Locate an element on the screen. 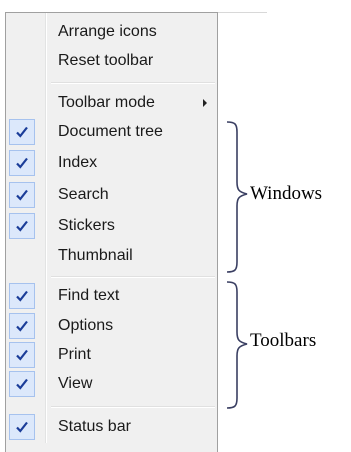 This screenshot has width=351, height=452. menu-top-edge is located at coordinates (242, 12).